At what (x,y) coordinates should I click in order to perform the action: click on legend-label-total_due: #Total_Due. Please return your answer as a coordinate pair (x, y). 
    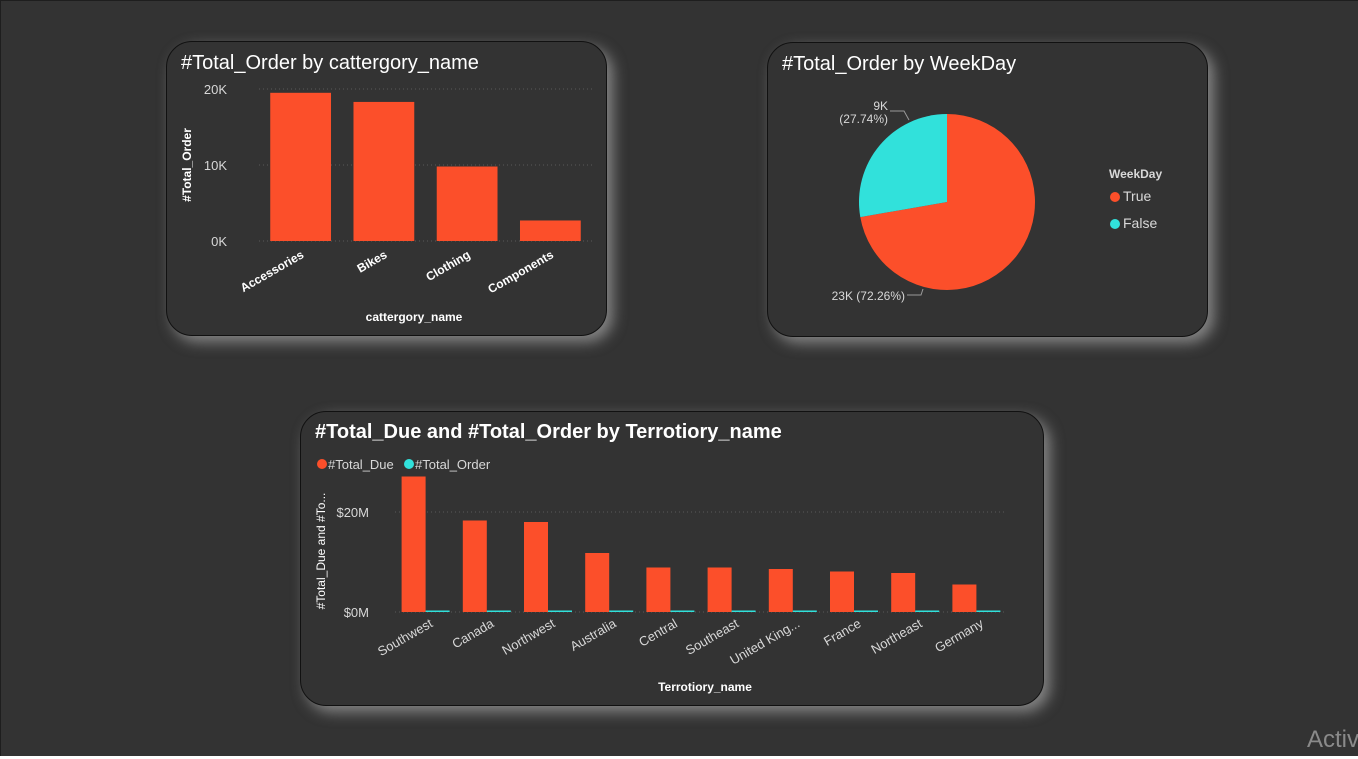
    Looking at the image, I should click on (361, 464).